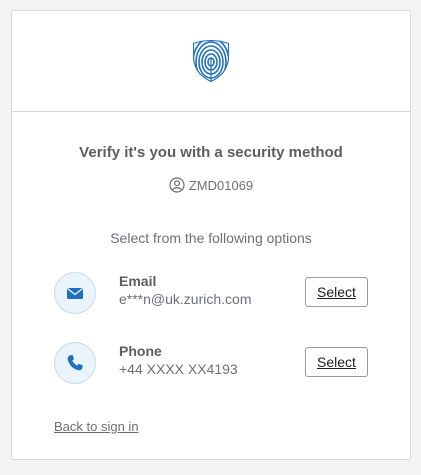  Describe the element at coordinates (178, 369) in the screenshot. I see `phone-option-detail: +44 XXXX XX4193` at that location.